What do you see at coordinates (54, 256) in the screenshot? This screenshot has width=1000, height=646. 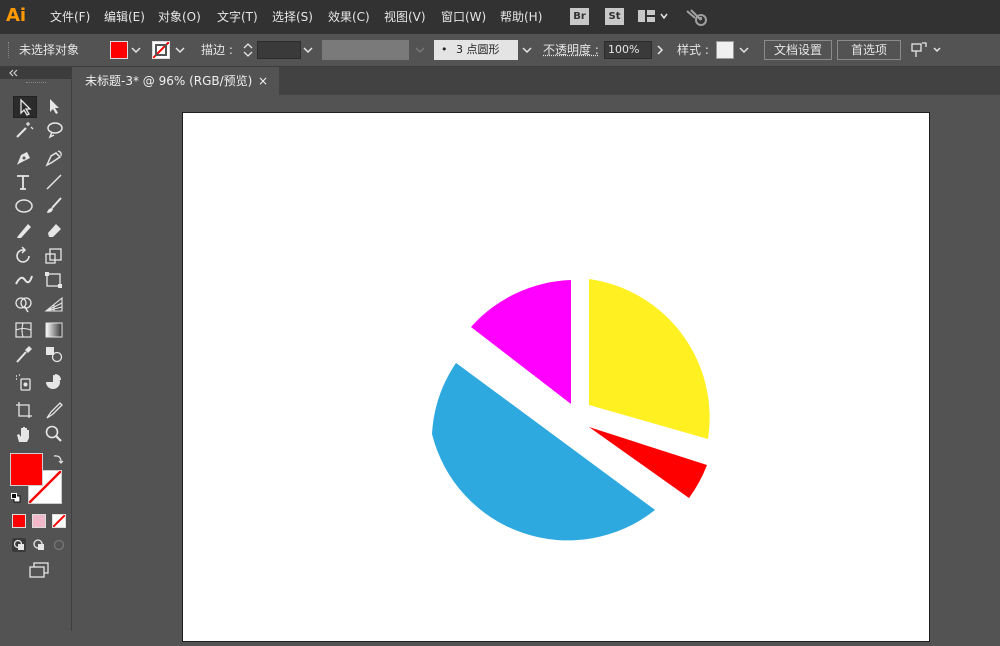 I see `scale-tool` at bounding box center [54, 256].